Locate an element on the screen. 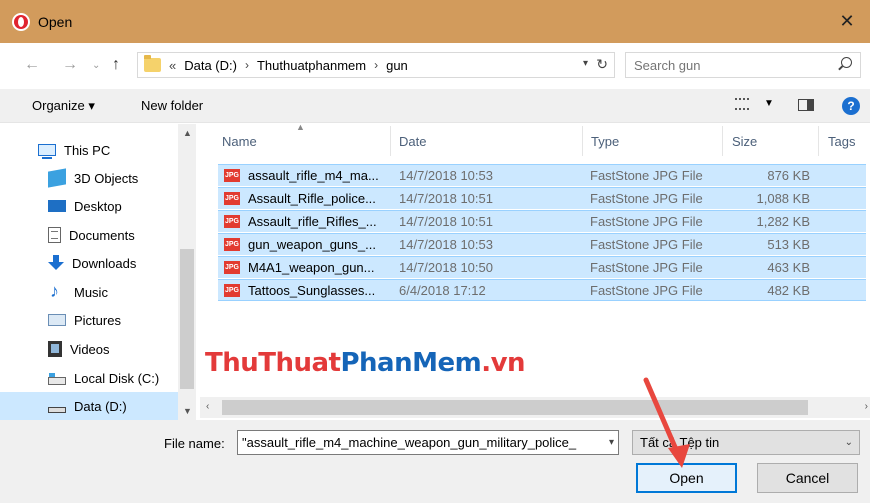 The width and height of the screenshot is (870, 503). search-box is located at coordinates (743, 65).